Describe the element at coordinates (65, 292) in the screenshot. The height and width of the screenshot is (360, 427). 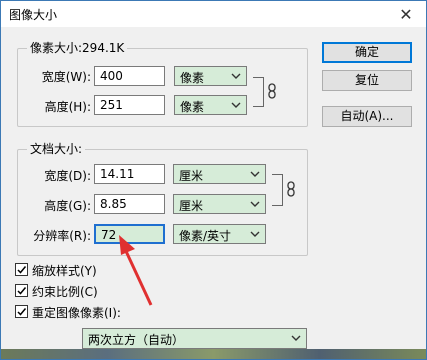
I see `constrain-proportions-label: 约束比例(C)` at that location.